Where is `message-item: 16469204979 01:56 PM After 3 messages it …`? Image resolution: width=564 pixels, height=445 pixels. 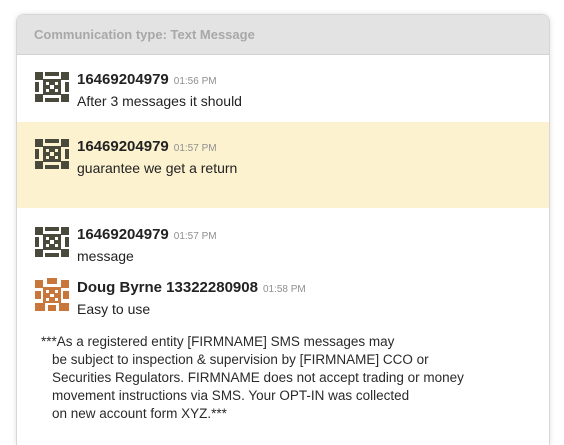
message-item: 16469204979 01:56 PM After 3 messages it … is located at coordinates (283, 88).